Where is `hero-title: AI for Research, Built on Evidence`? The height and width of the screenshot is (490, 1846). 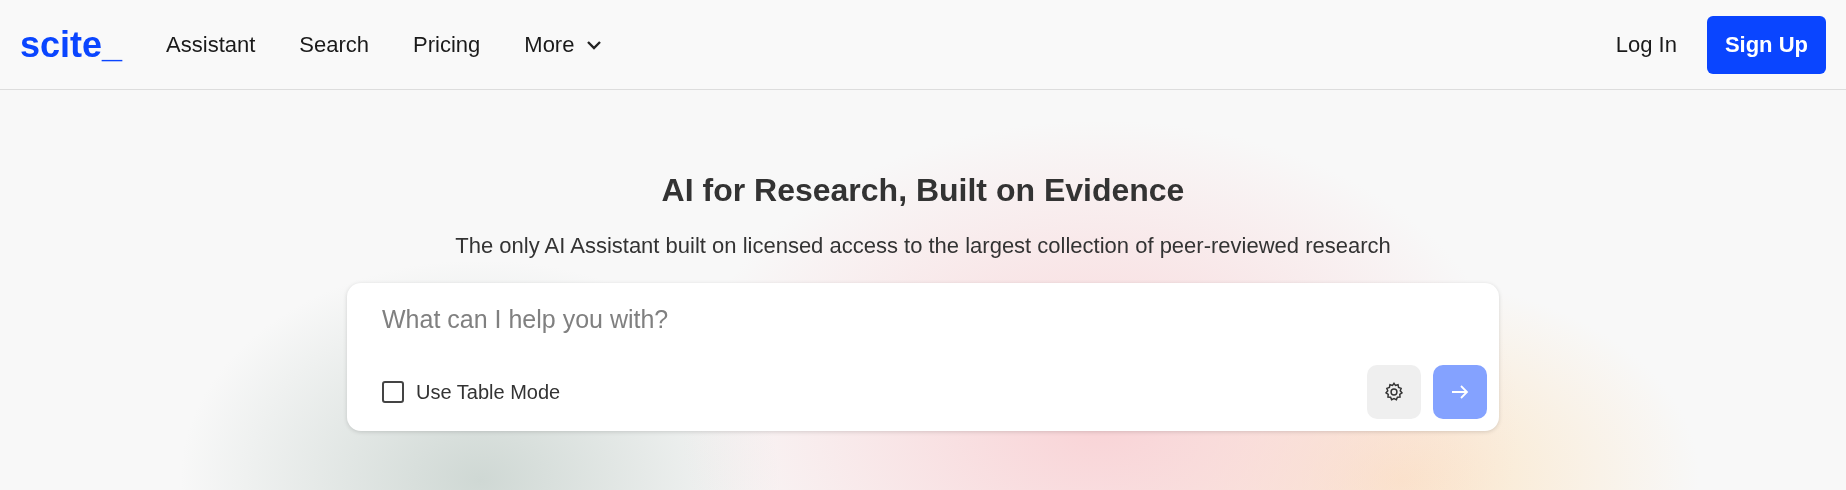 hero-title: AI for Research, Built on Evidence is located at coordinates (923, 190).